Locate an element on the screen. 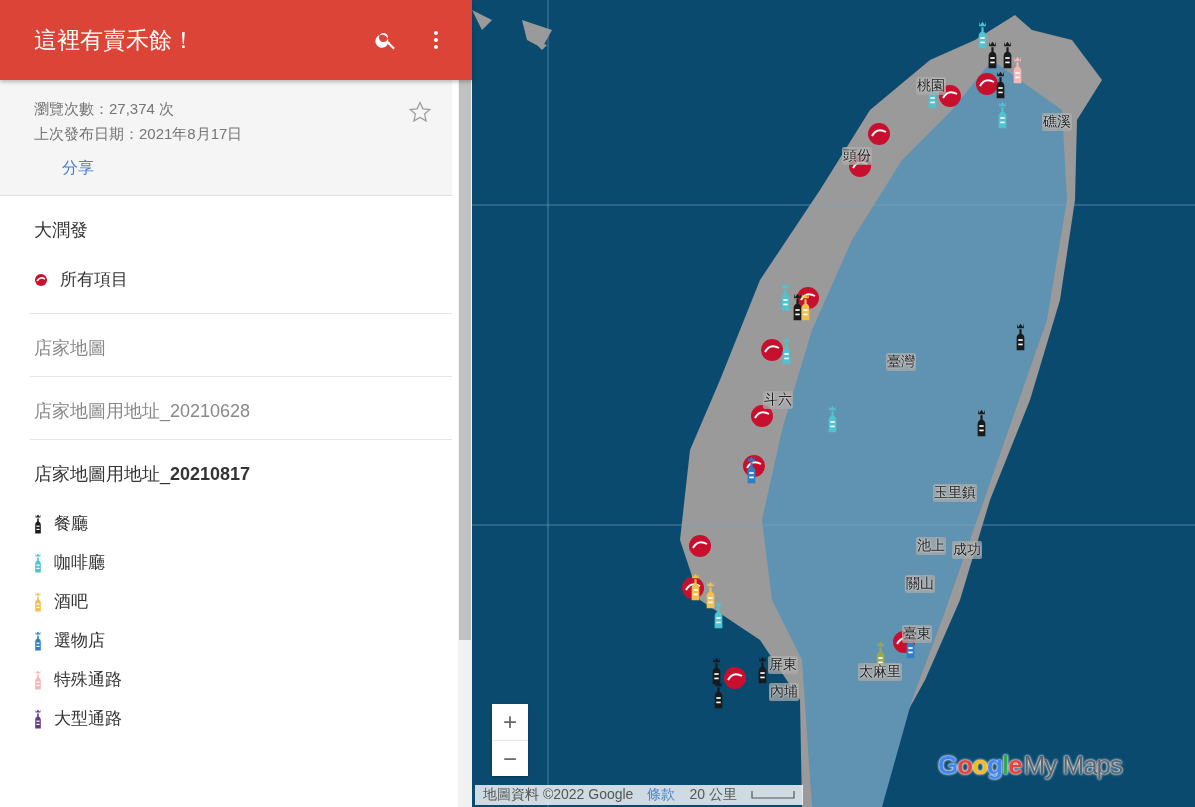 The height and width of the screenshot is (807, 1195). legend-label: 酒吧 is located at coordinates (71, 602).